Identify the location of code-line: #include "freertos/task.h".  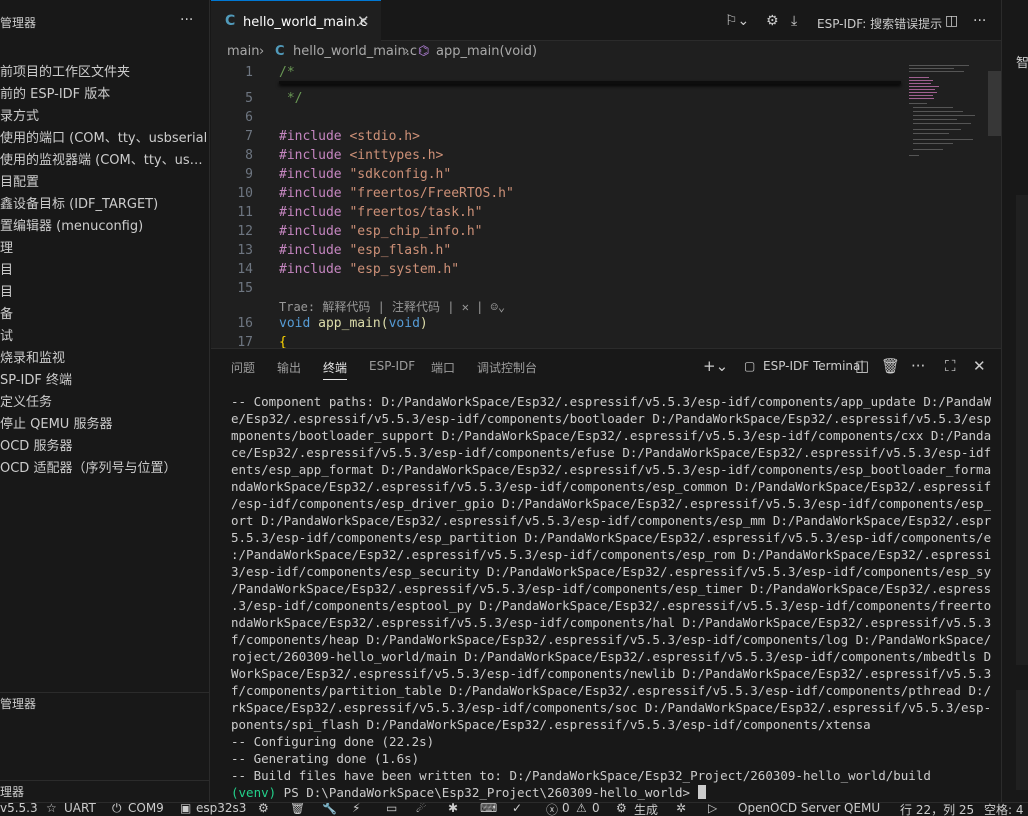
(381, 212).